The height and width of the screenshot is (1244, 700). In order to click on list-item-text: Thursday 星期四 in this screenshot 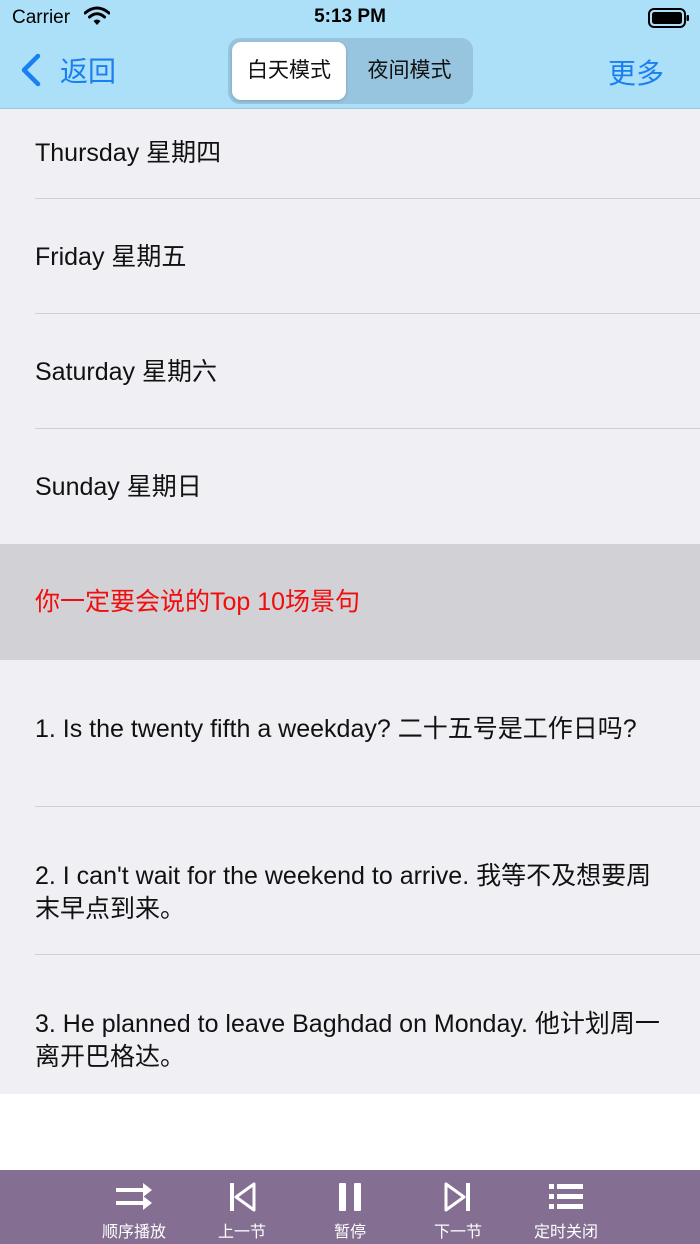, I will do `click(128, 153)`.